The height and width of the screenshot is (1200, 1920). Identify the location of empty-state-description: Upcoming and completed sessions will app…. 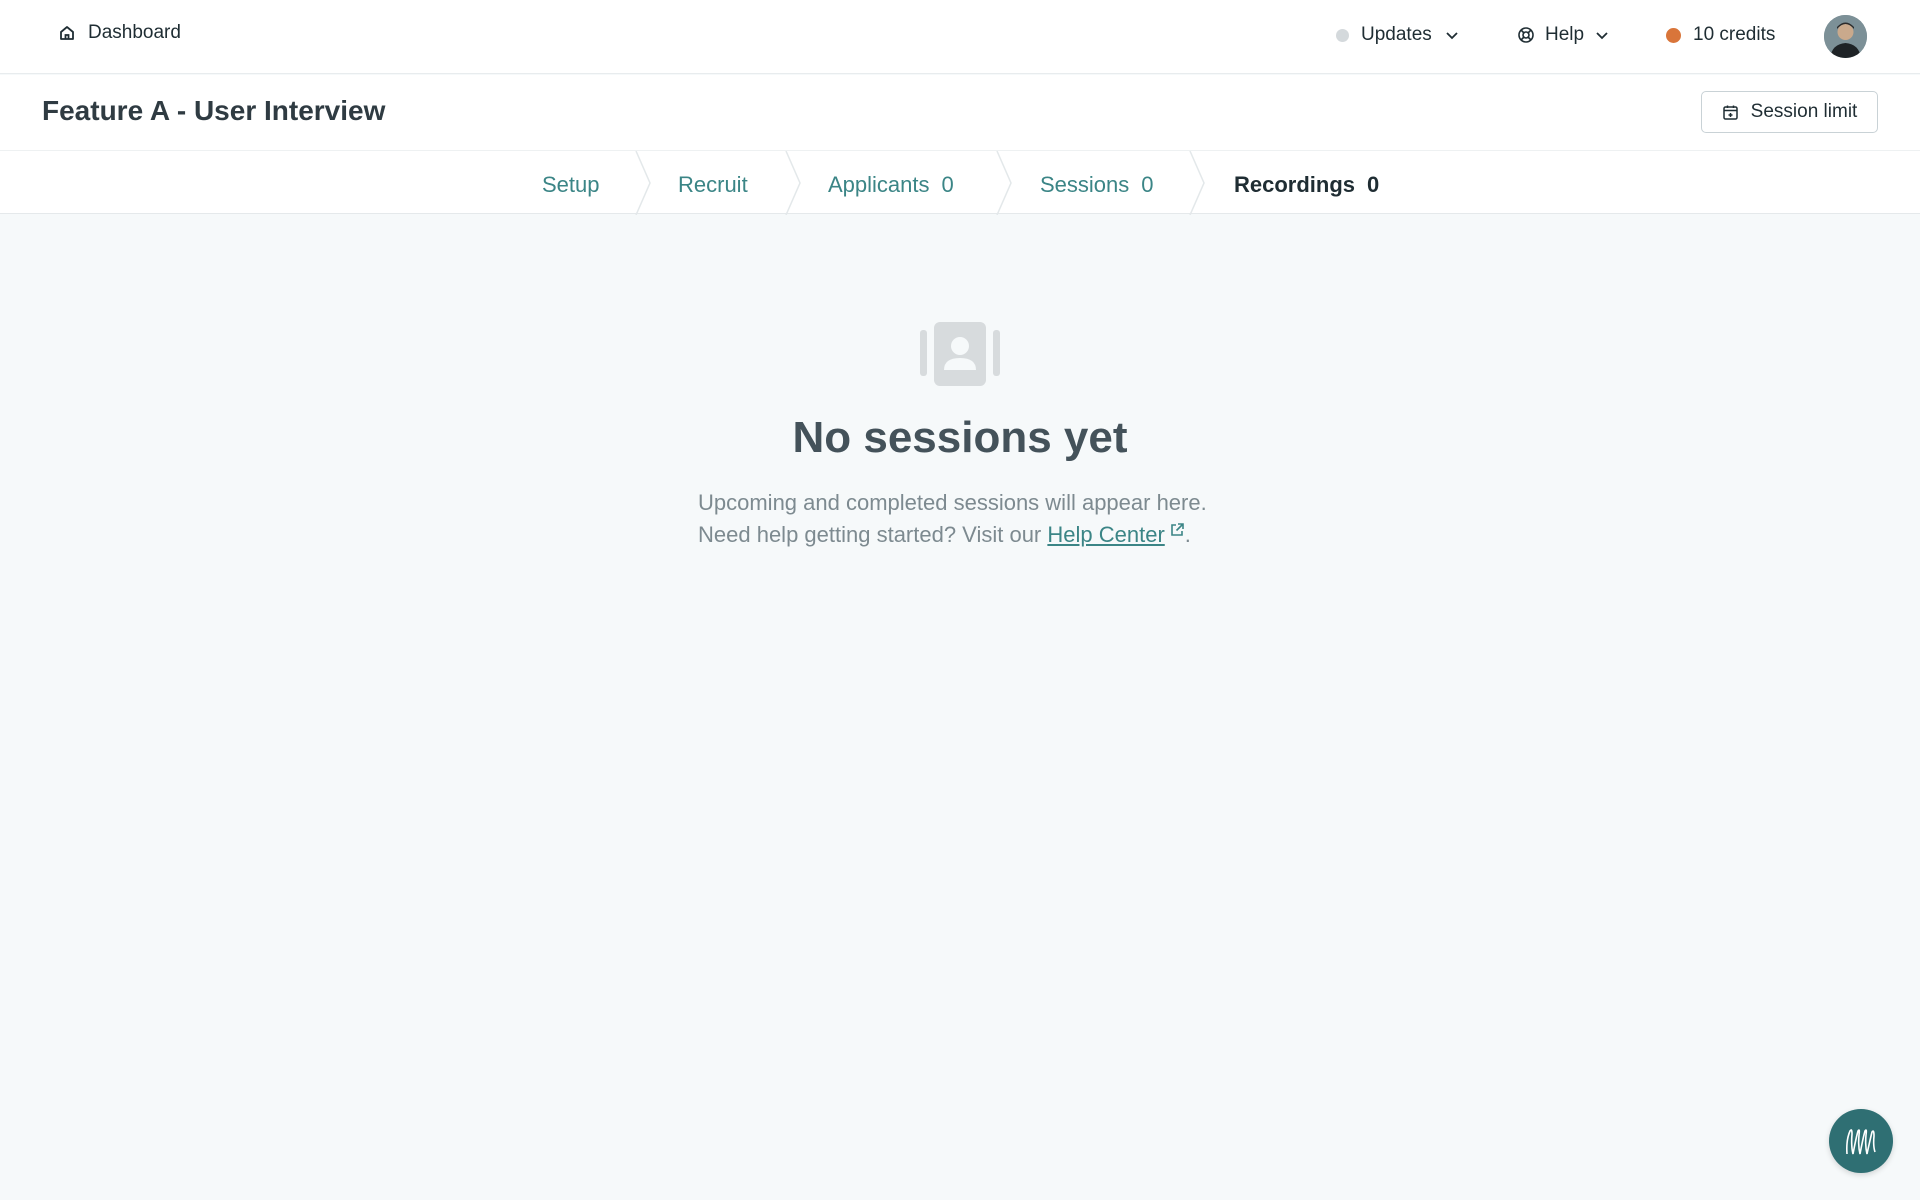
(952, 502).